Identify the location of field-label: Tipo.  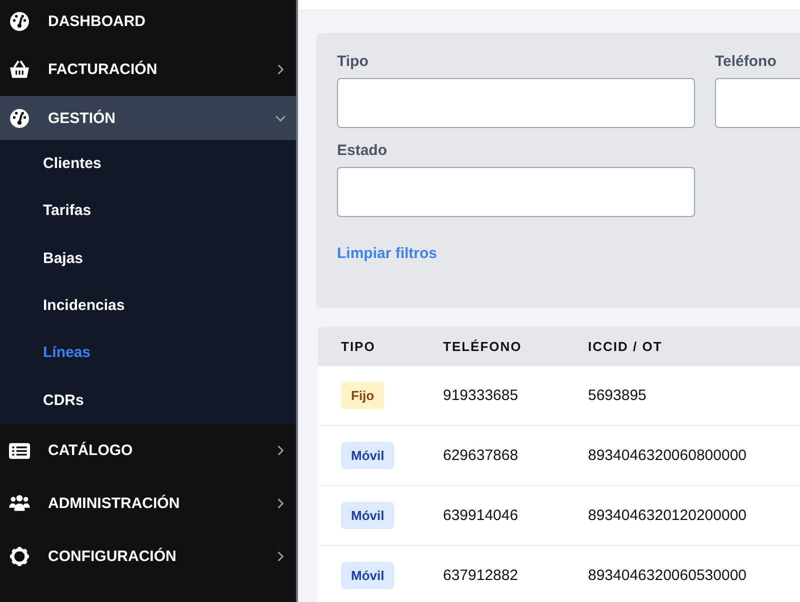
(353, 61).